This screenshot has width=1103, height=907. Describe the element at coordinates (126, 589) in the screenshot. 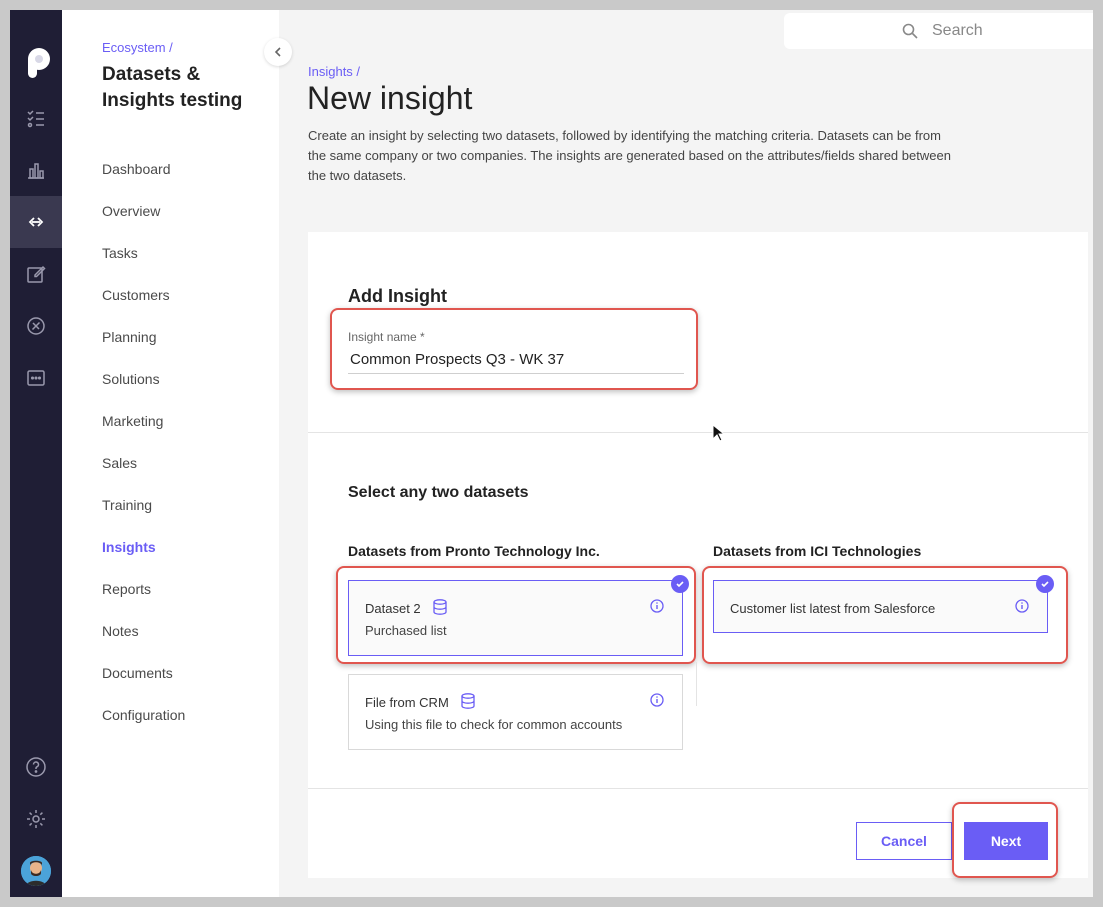

I see `sidebar-item-reports: Reports` at that location.